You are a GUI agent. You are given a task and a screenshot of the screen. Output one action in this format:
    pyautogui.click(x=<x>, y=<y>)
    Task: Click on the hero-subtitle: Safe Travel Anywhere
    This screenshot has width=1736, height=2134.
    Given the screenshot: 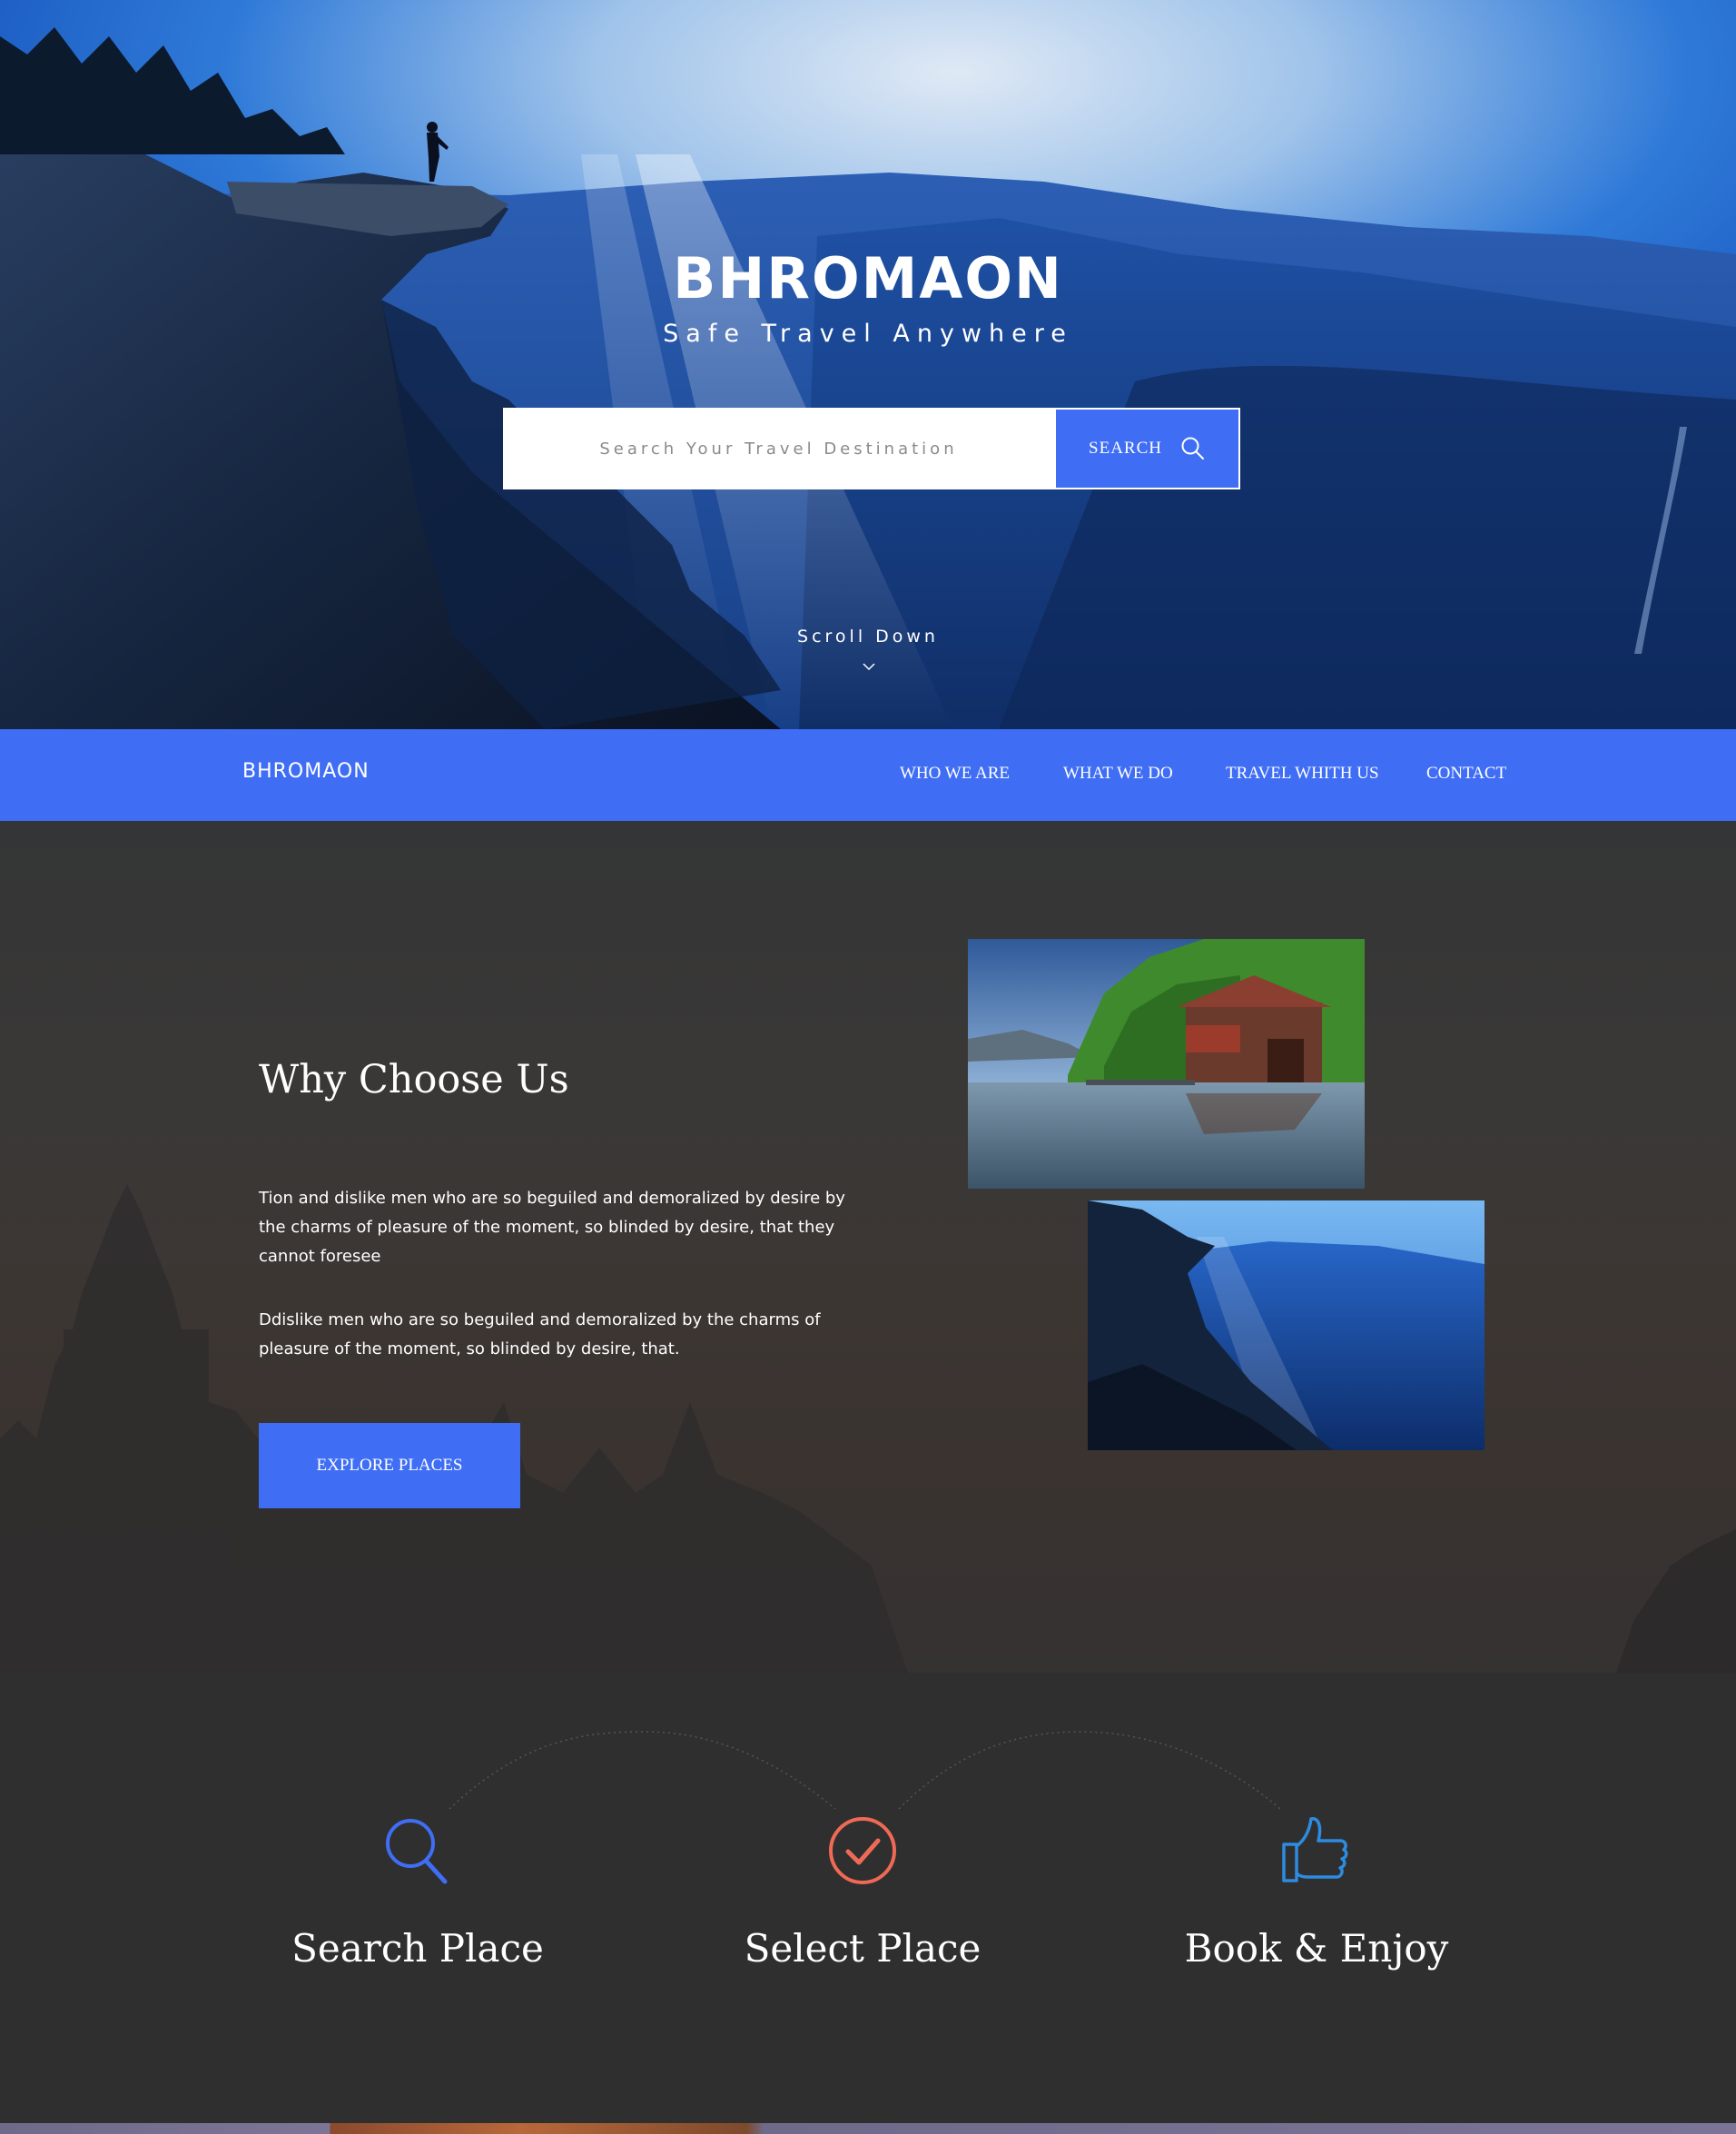 What is the action you would take?
    pyautogui.click(x=868, y=334)
    